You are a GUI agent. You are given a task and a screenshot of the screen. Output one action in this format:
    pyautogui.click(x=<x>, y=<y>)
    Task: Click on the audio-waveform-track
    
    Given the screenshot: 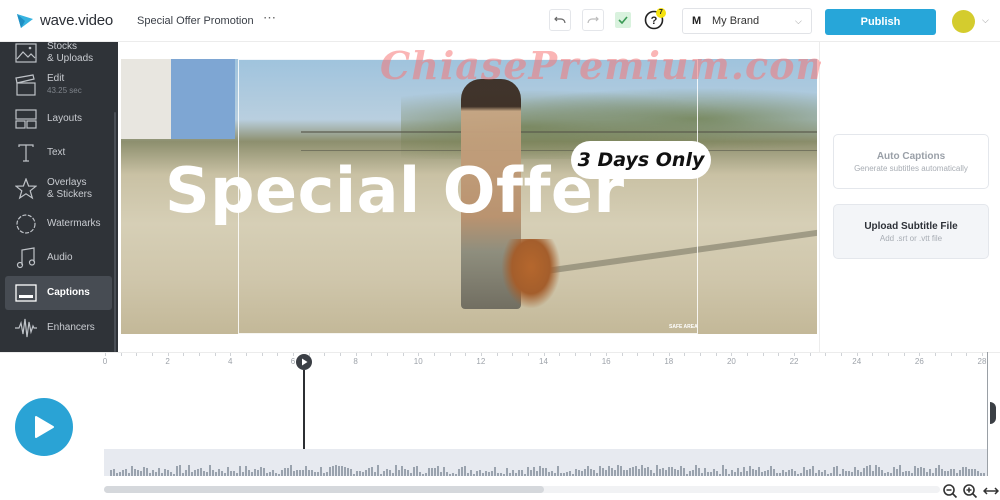 What is the action you would take?
    pyautogui.click(x=545, y=462)
    